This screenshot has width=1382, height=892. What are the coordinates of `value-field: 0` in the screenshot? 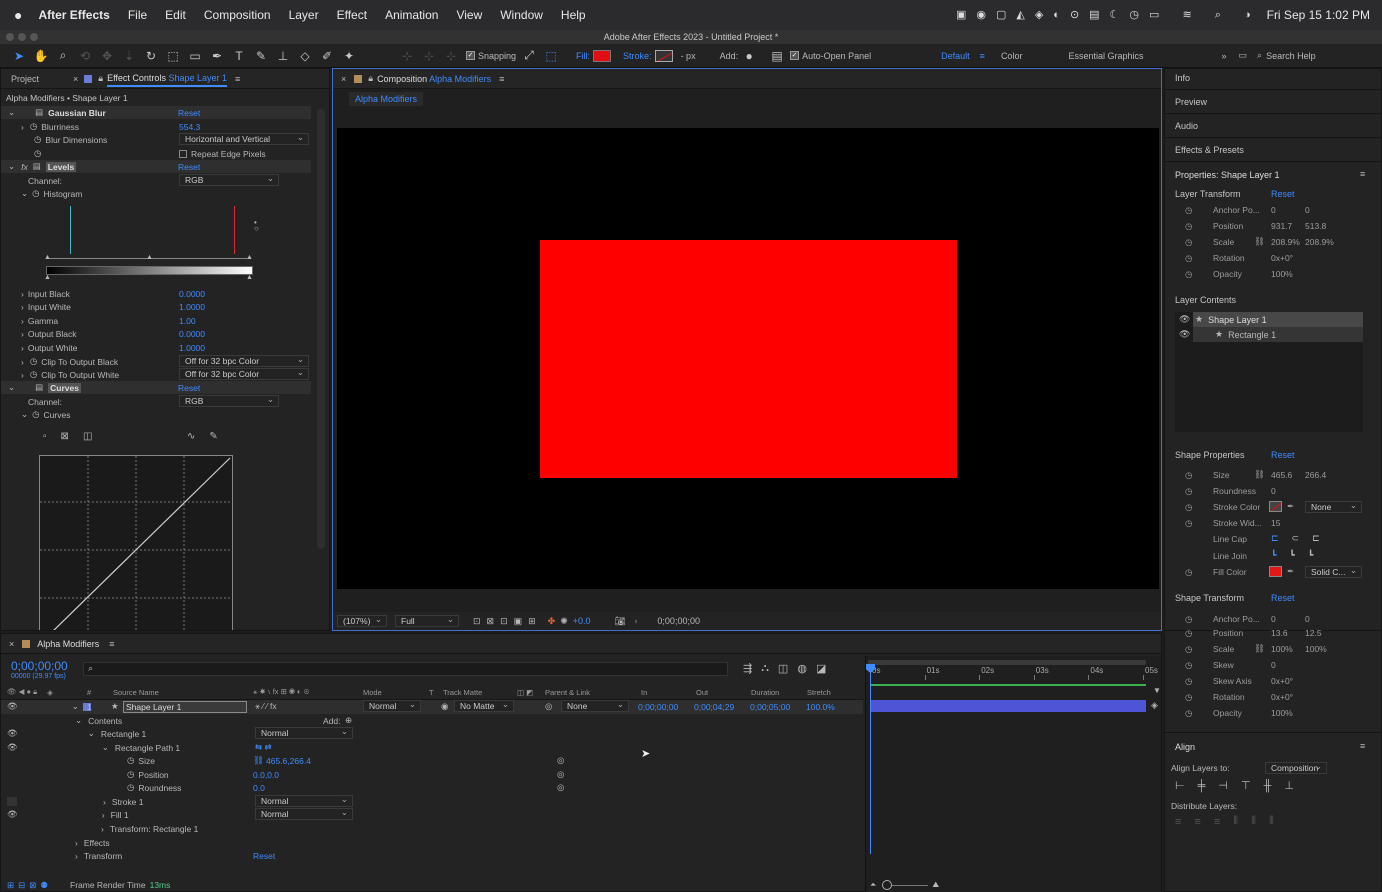 It's located at (1307, 210).